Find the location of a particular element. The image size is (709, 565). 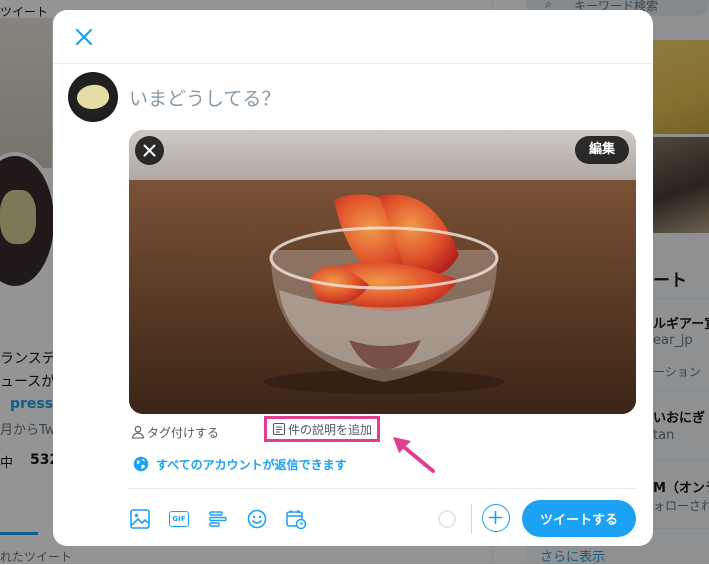

reply-setting-button: すべてのアカウントが返信できます is located at coordinates (240, 464).